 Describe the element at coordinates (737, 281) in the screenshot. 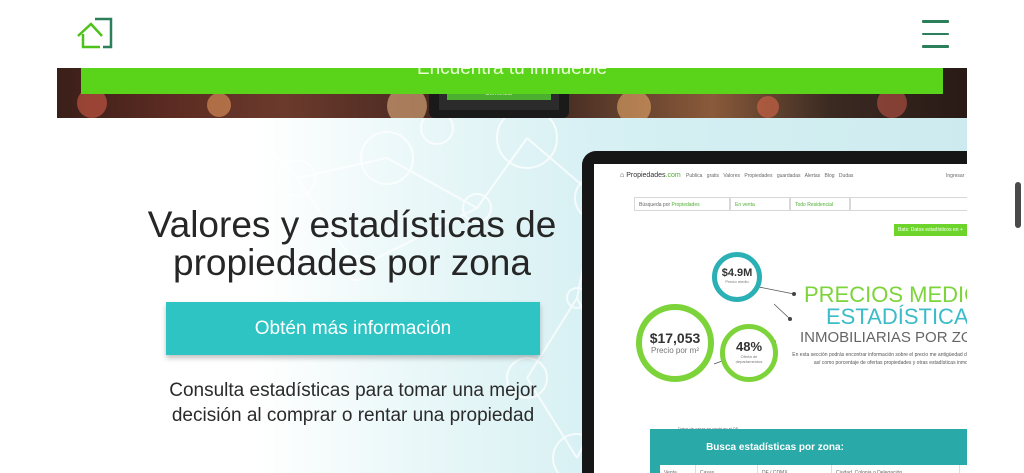

I see `median-price-label: Precio medio` at that location.